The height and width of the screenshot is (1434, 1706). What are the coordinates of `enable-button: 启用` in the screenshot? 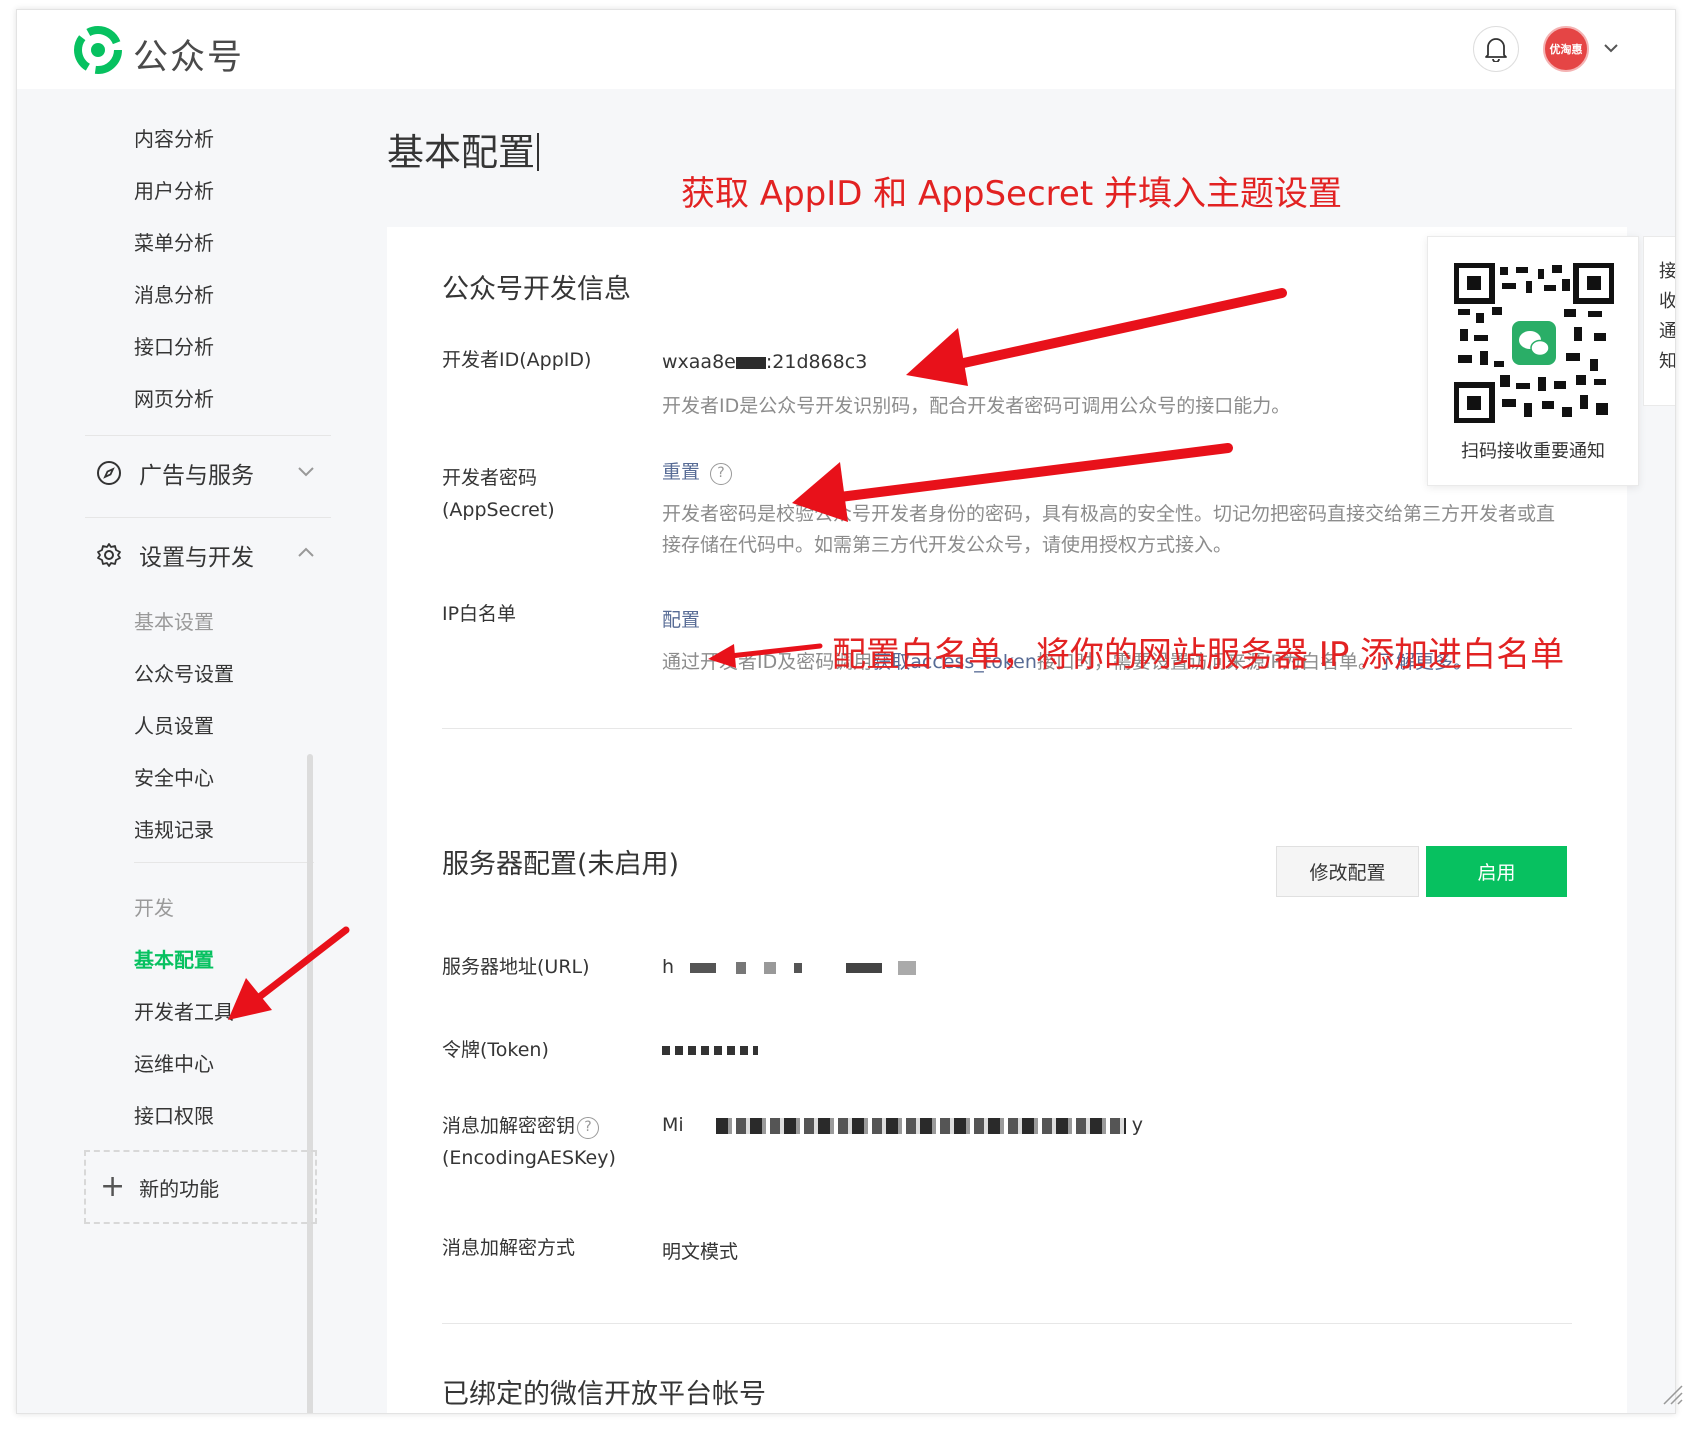 It's located at (1496, 871).